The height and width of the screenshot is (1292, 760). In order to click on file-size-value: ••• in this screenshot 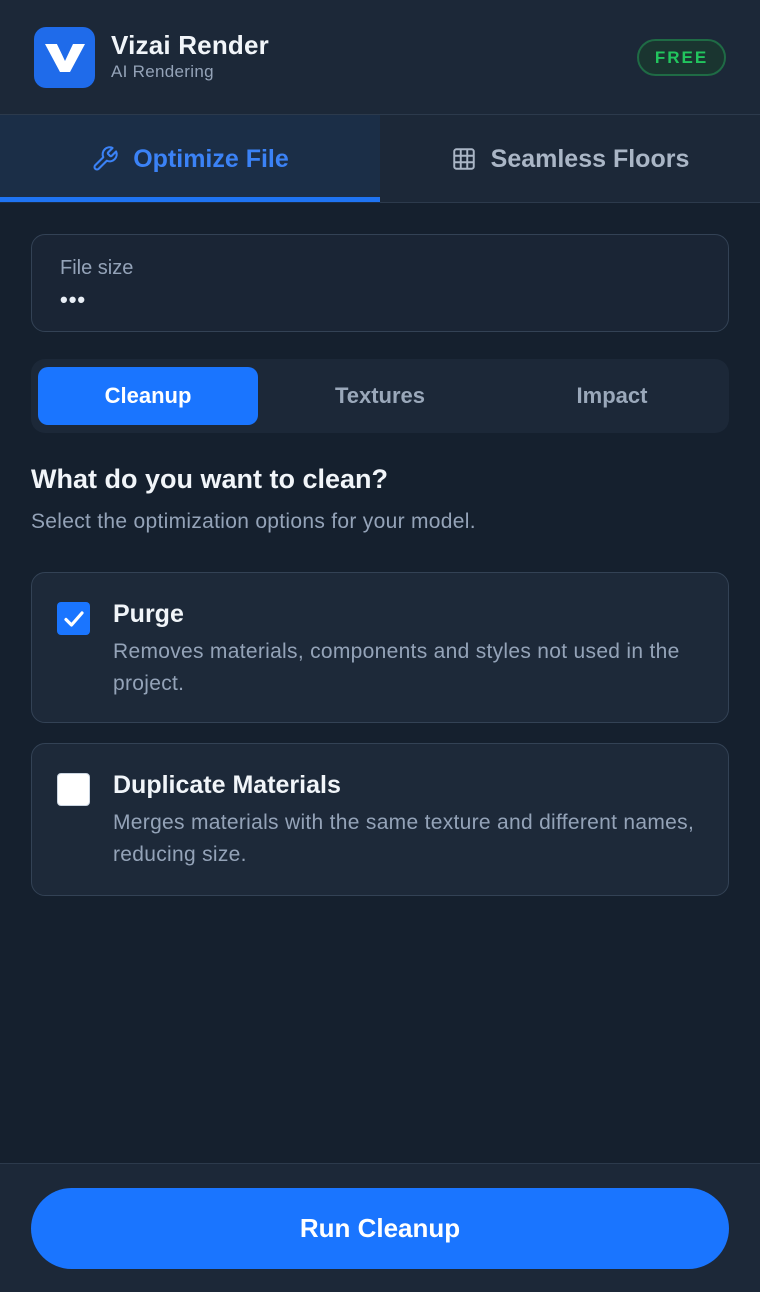, I will do `click(73, 299)`.